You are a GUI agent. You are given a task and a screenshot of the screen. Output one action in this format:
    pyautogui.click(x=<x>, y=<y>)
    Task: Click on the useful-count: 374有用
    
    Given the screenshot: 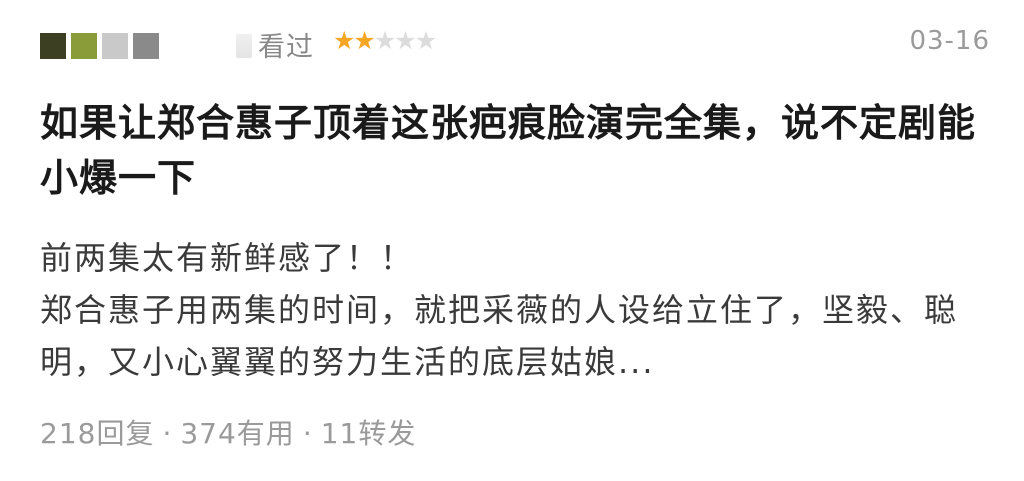 What is the action you would take?
    pyautogui.click(x=237, y=433)
    